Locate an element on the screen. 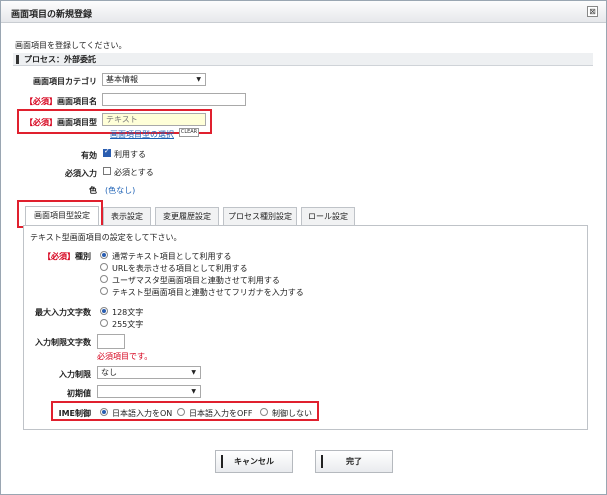  item-type-label: 【必須】画面項目型 is located at coordinates (61, 122).